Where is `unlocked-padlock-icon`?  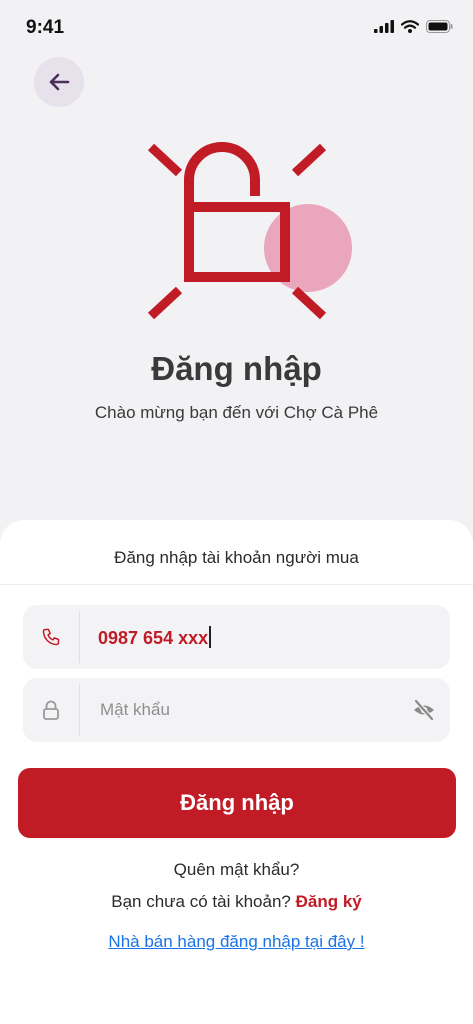 unlocked-padlock-icon is located at coordinates (249, 231).